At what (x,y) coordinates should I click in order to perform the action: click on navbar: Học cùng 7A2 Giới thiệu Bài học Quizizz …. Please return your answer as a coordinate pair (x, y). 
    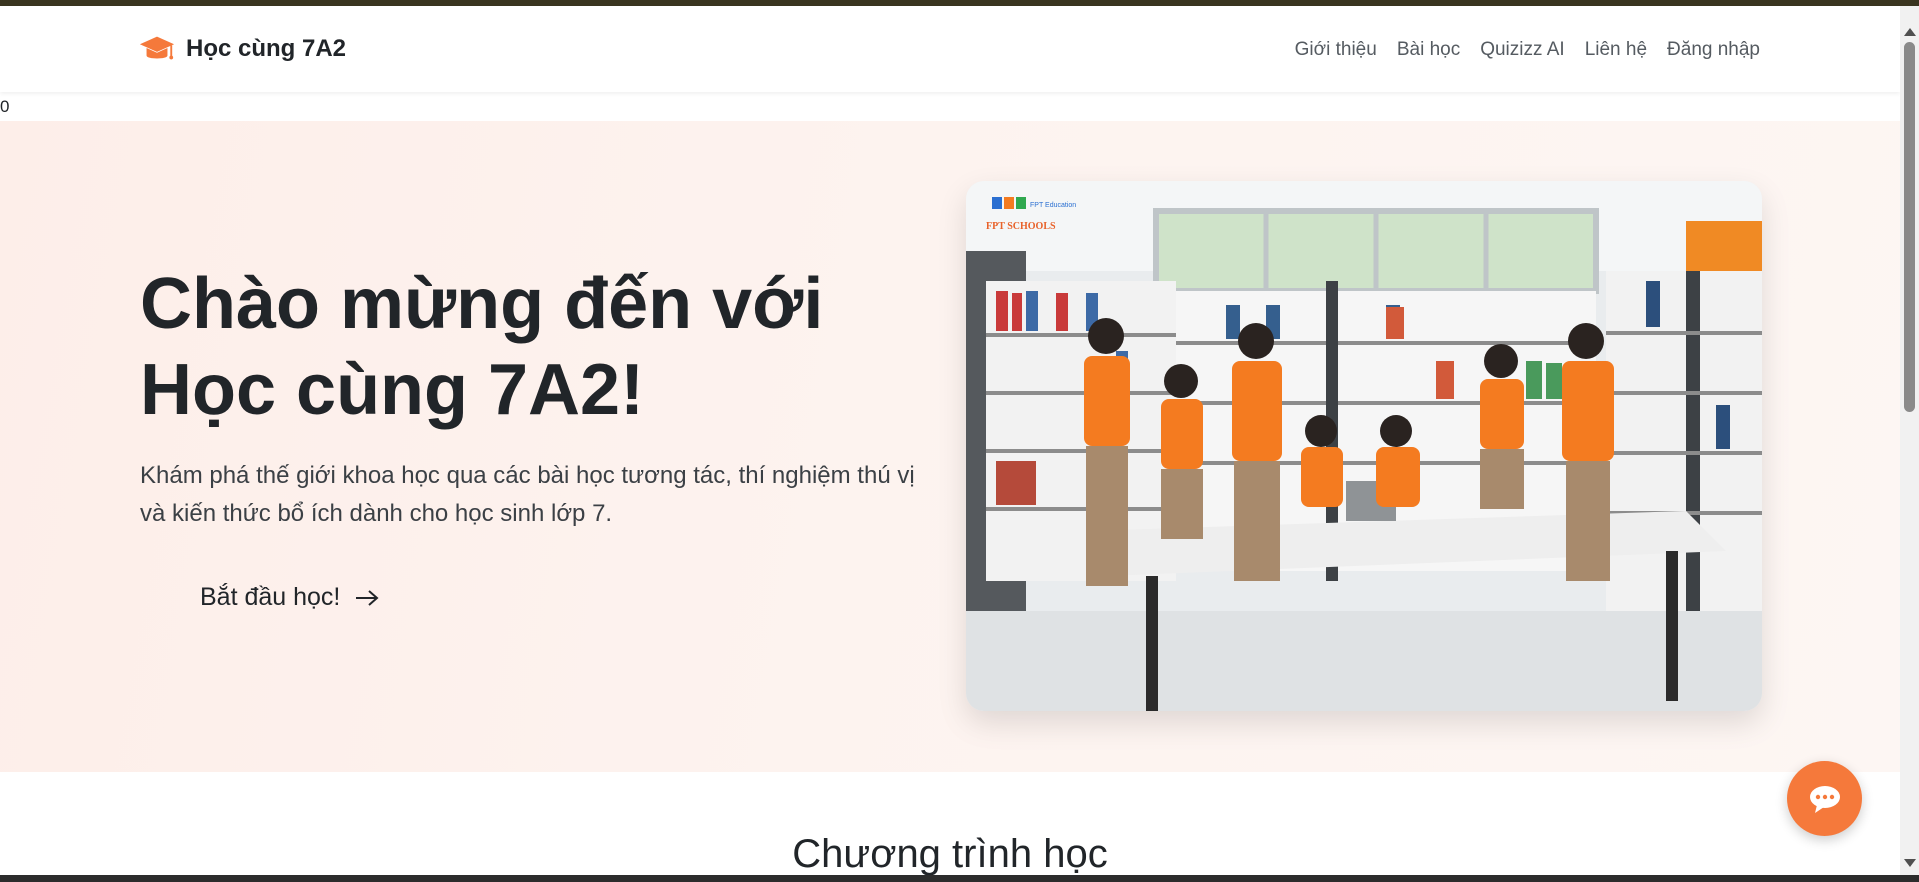
    Looking at the image, I should click on (950, 49).